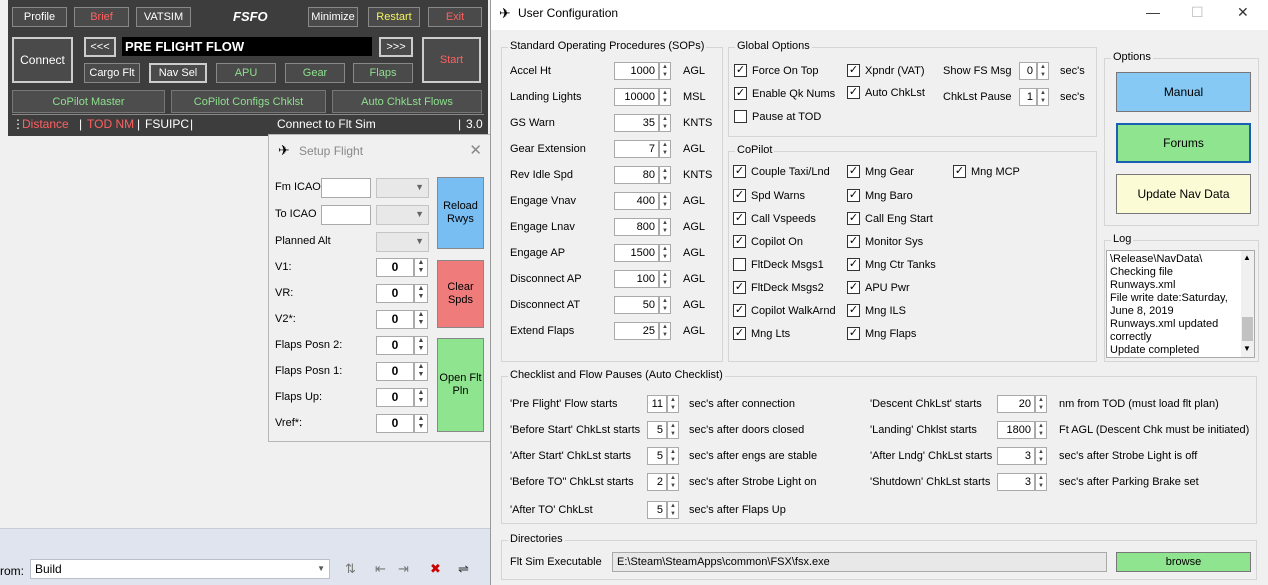  Describe the element at coordinates (1028, 71) in the screenshot. I see `show-fs-msg-input: 0` at that location.